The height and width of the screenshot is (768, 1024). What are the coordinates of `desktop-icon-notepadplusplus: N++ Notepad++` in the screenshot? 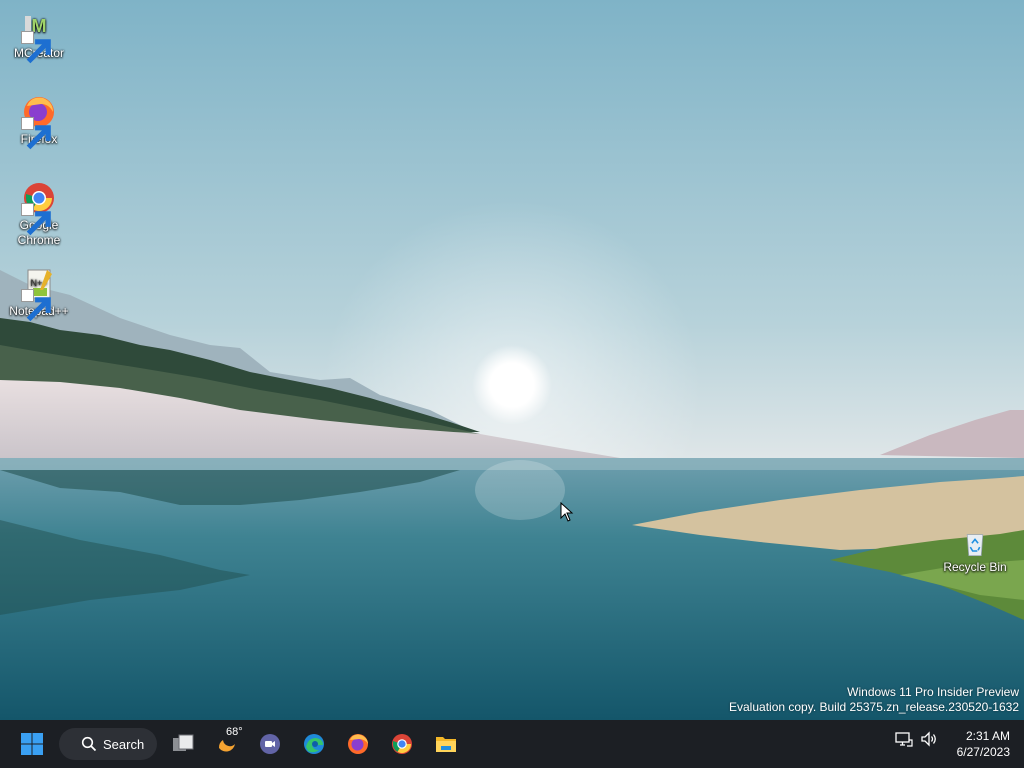 It's located at (39, 294).